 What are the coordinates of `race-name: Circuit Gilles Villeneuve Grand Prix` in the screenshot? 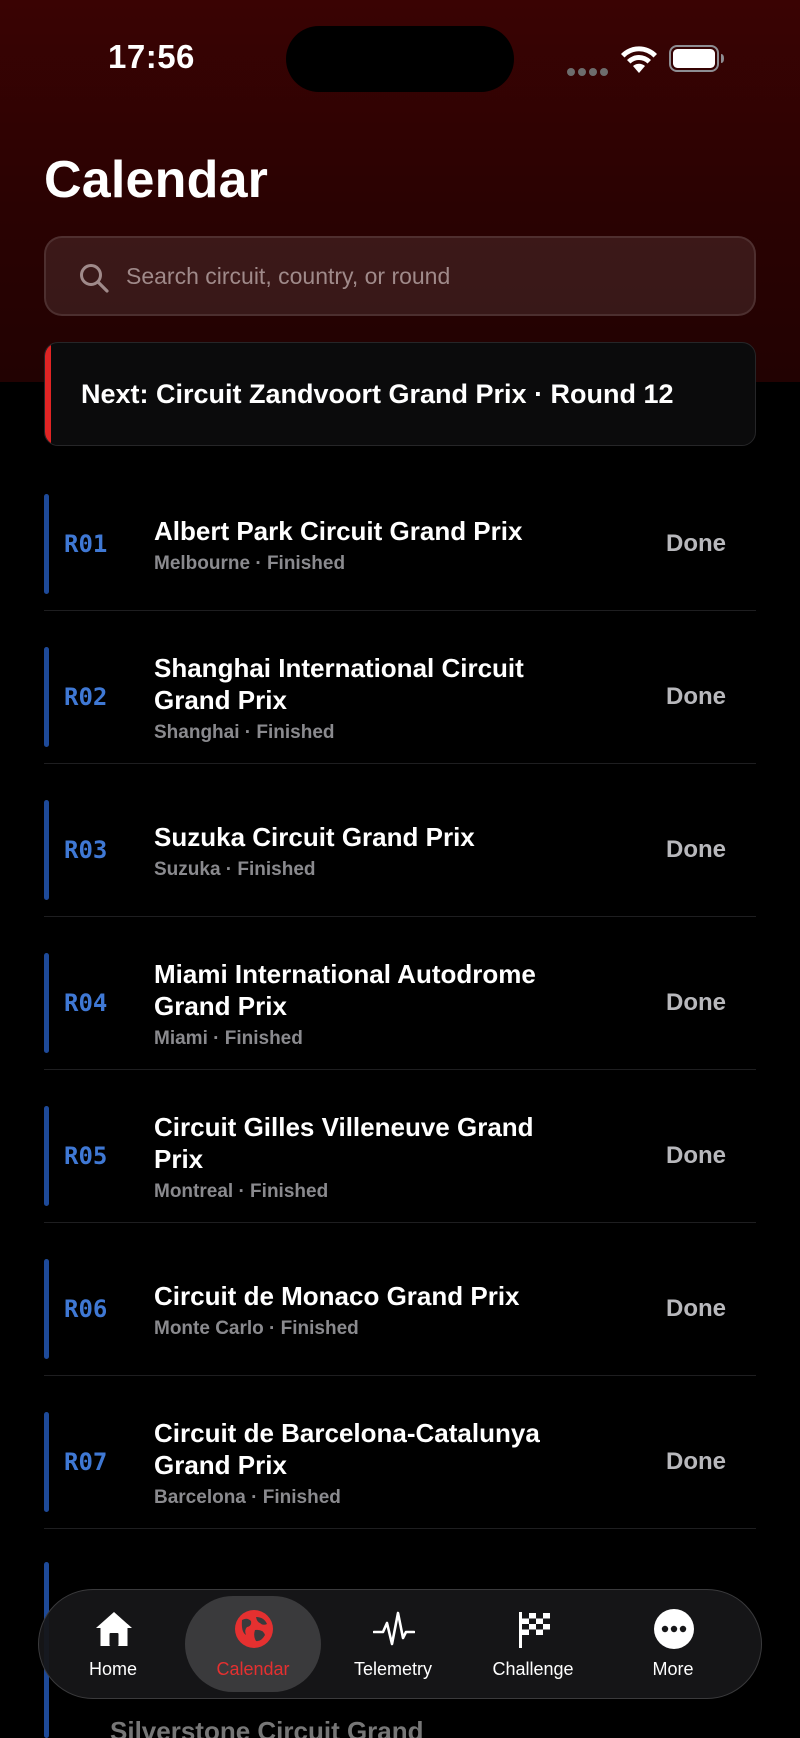 It's located at (344, 1142).